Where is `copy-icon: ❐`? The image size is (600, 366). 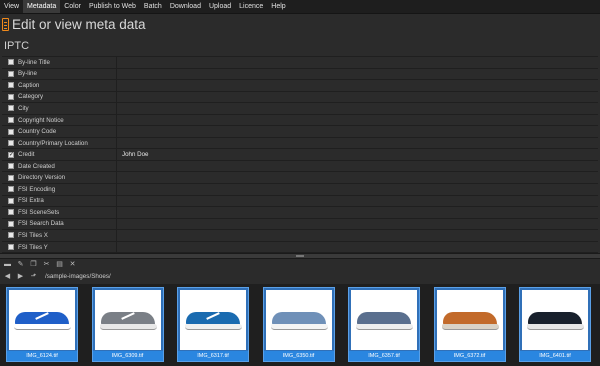 copy-icon: ❐ is located at coordinates (33, 264).